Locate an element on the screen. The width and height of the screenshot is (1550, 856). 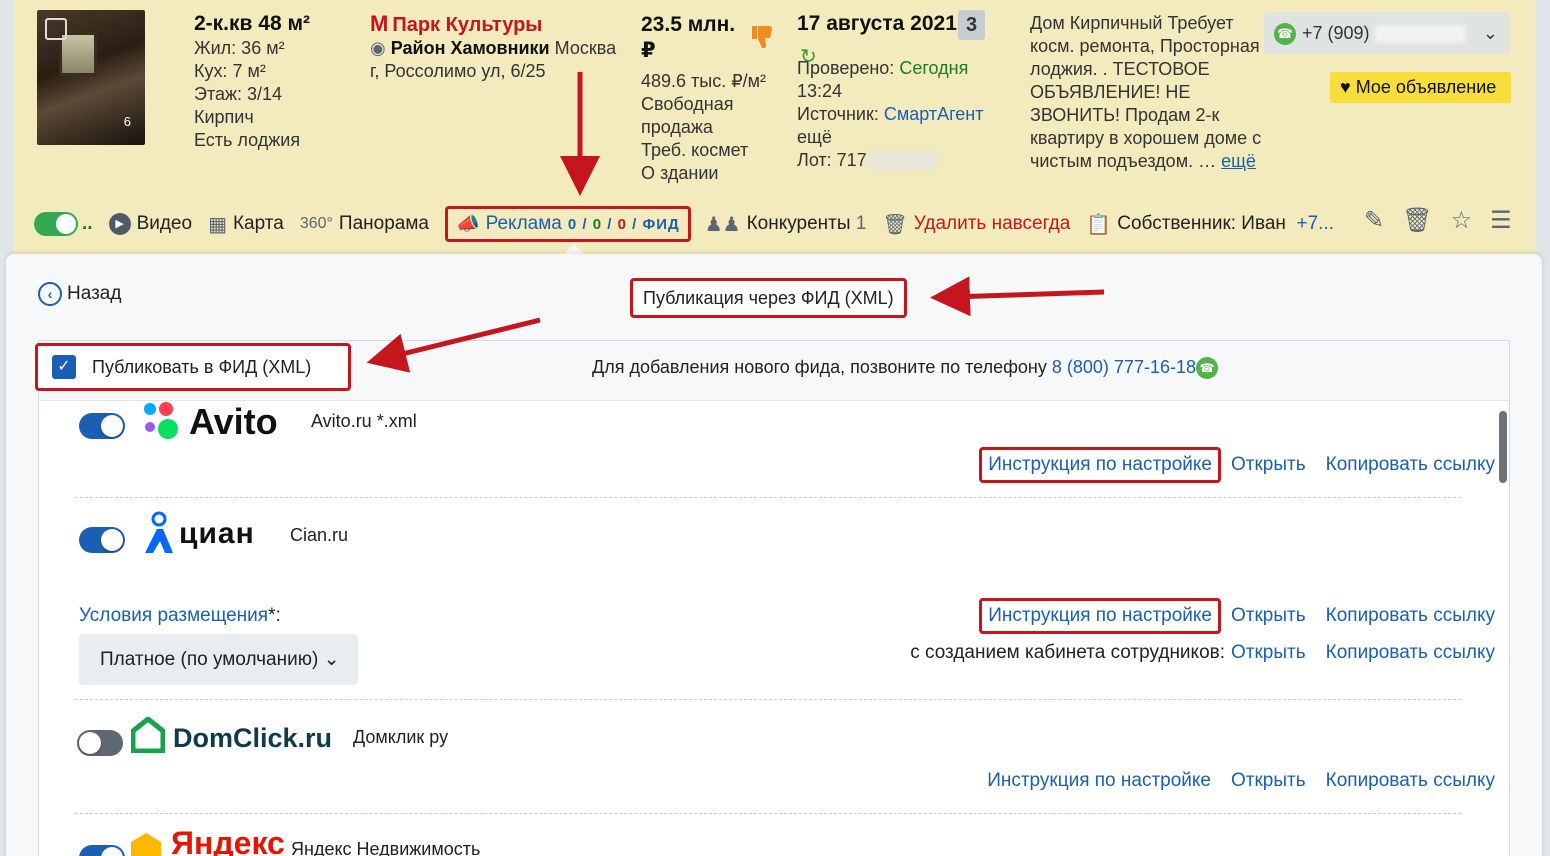
scrollbar-thumb is located at coordinates (1503, 447).